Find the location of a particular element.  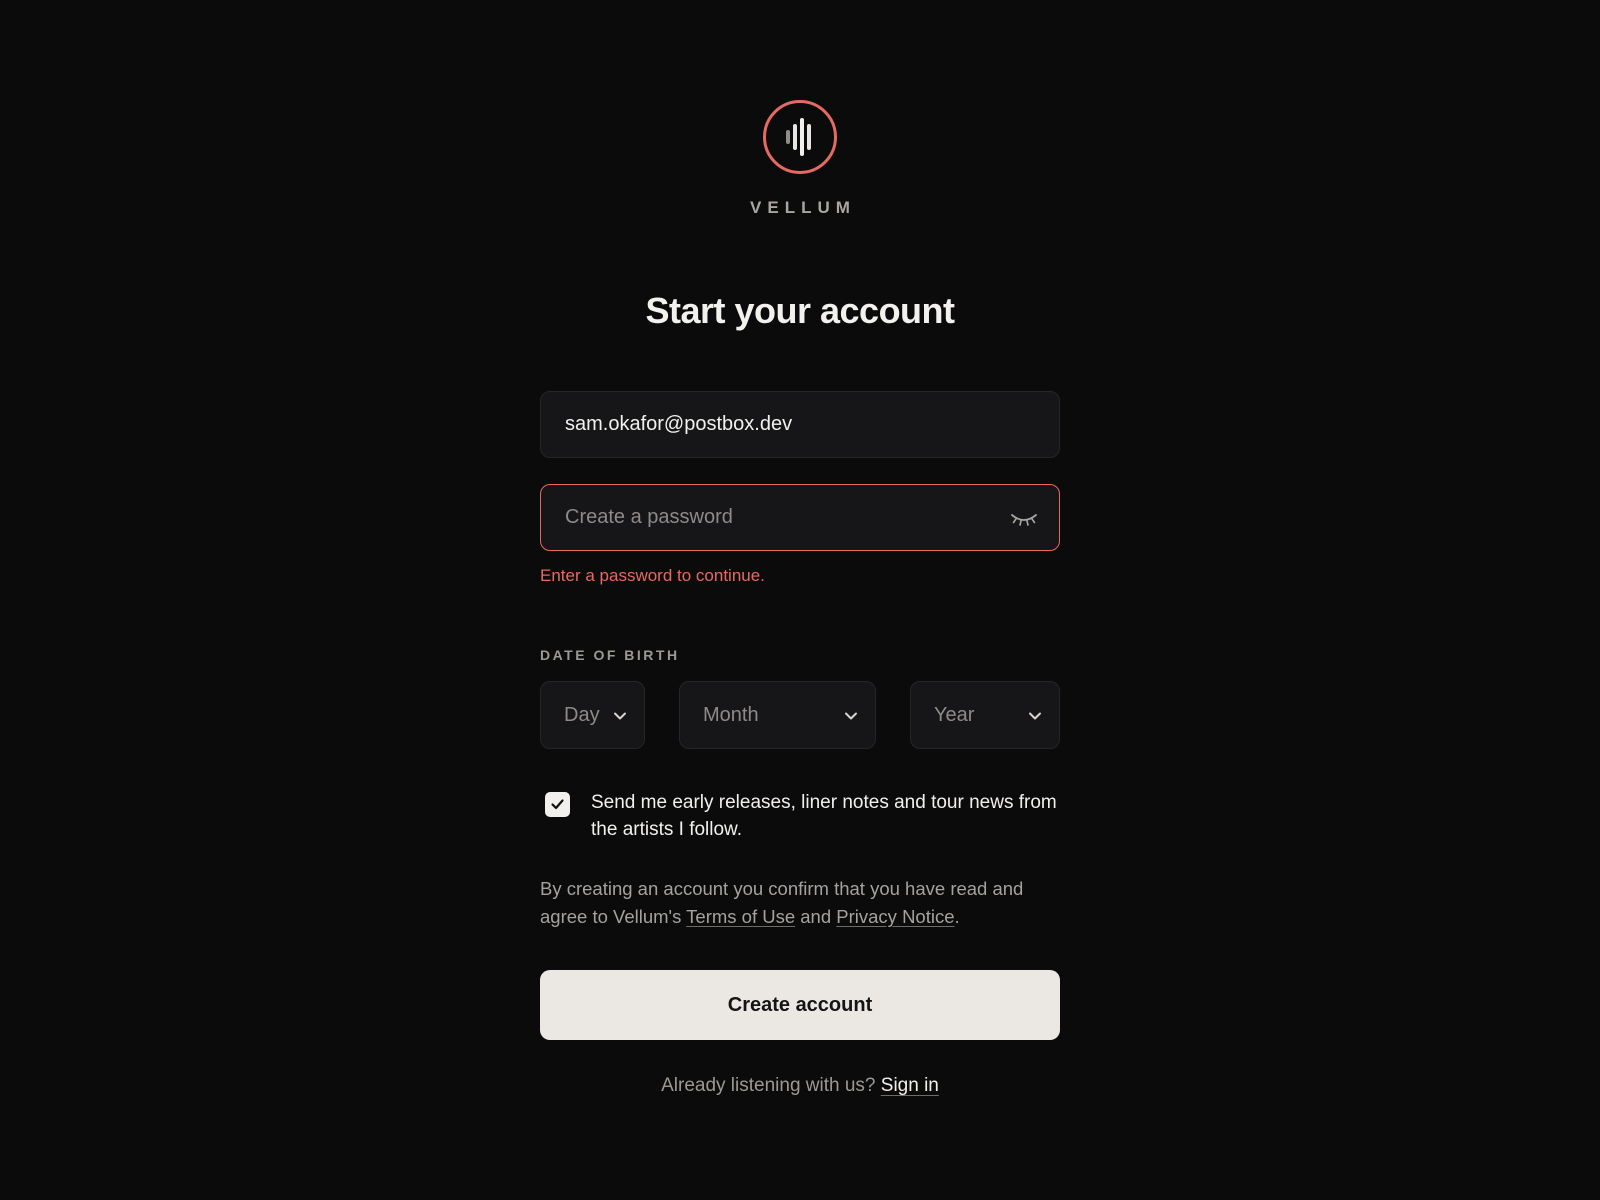

checkmark-icon is located at coordinates (557, 804).